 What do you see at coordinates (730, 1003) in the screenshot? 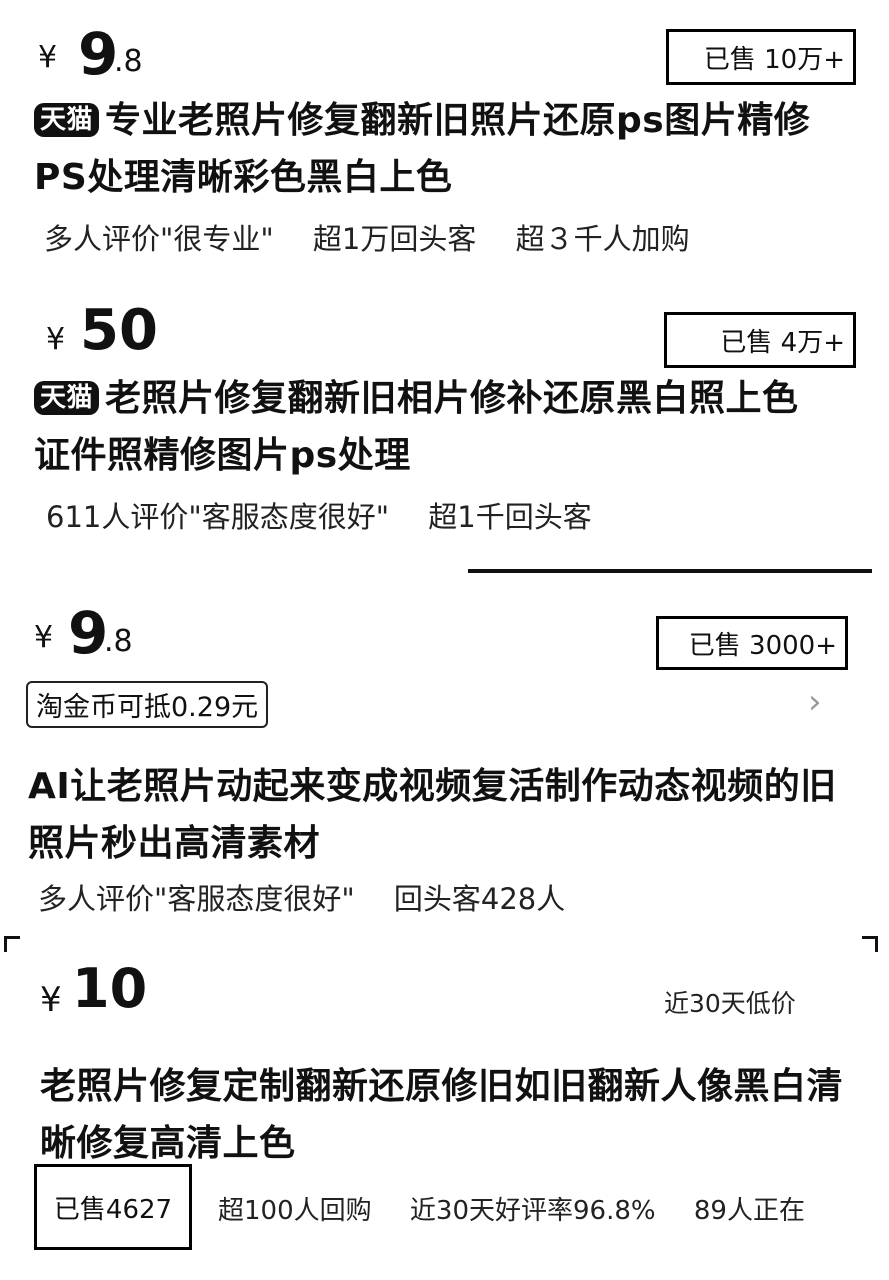
I see `price-note: 近30天低价` at bounding box center [730, 1003].